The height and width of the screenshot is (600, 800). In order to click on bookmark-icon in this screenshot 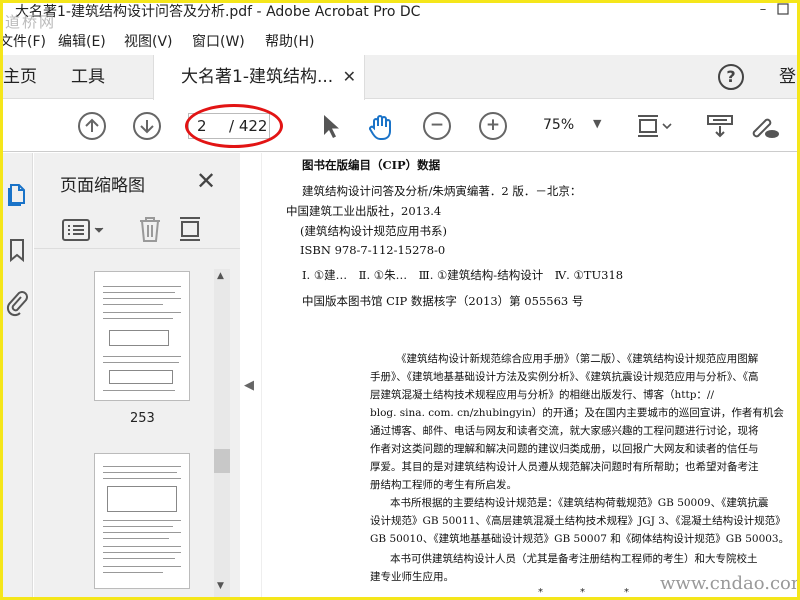, I will do `click(17, 252)`.